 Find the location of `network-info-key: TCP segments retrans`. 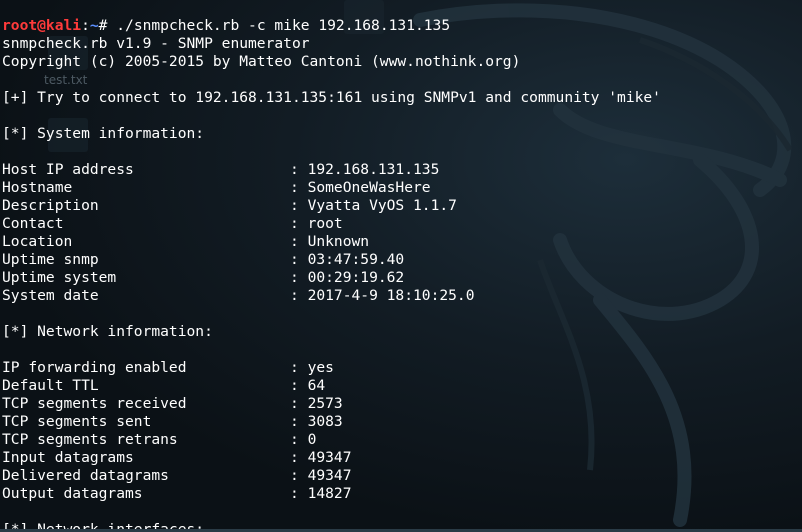

network-info-key: TCP segments retrans is located at coordinates (90, 439).